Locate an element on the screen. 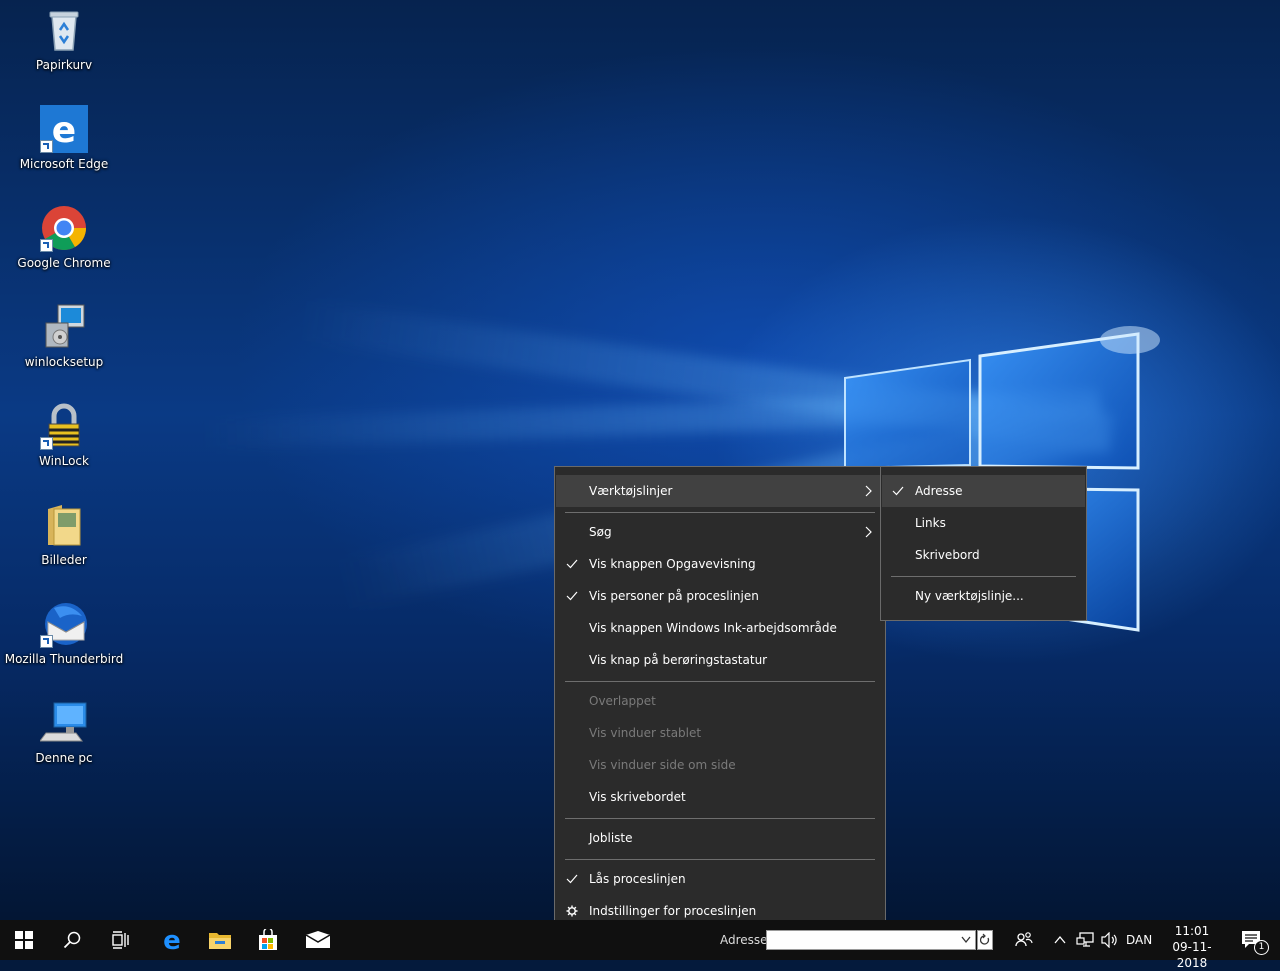 Image resolution: width=1280 pixels, height=971 pixels. menu-item-label: Søg is located at coordinates (600, 532).